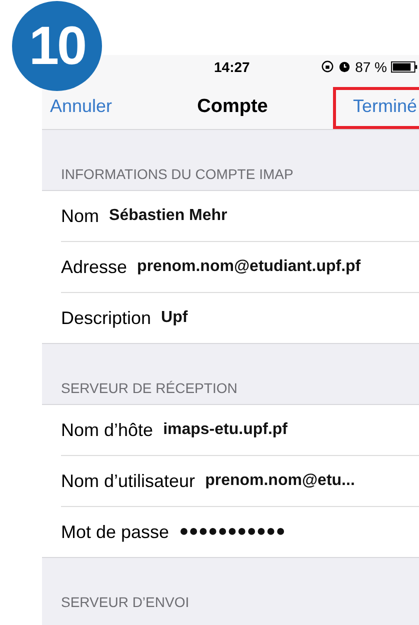  I want to click on alarm-clock-icon, so click(345, 66).